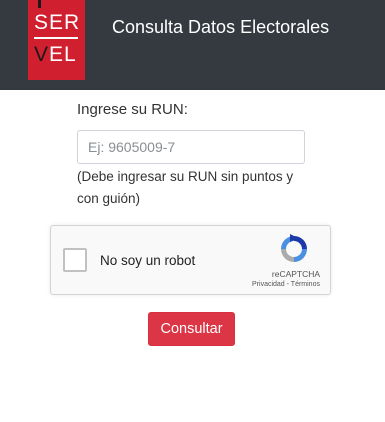 Image resolution: width=385 pixels, height=422 pixels. What do you see at coordinates (294, 248) in the screenshot?
I see `recaptcha-logo-icon` at bounding box center [294, 248].